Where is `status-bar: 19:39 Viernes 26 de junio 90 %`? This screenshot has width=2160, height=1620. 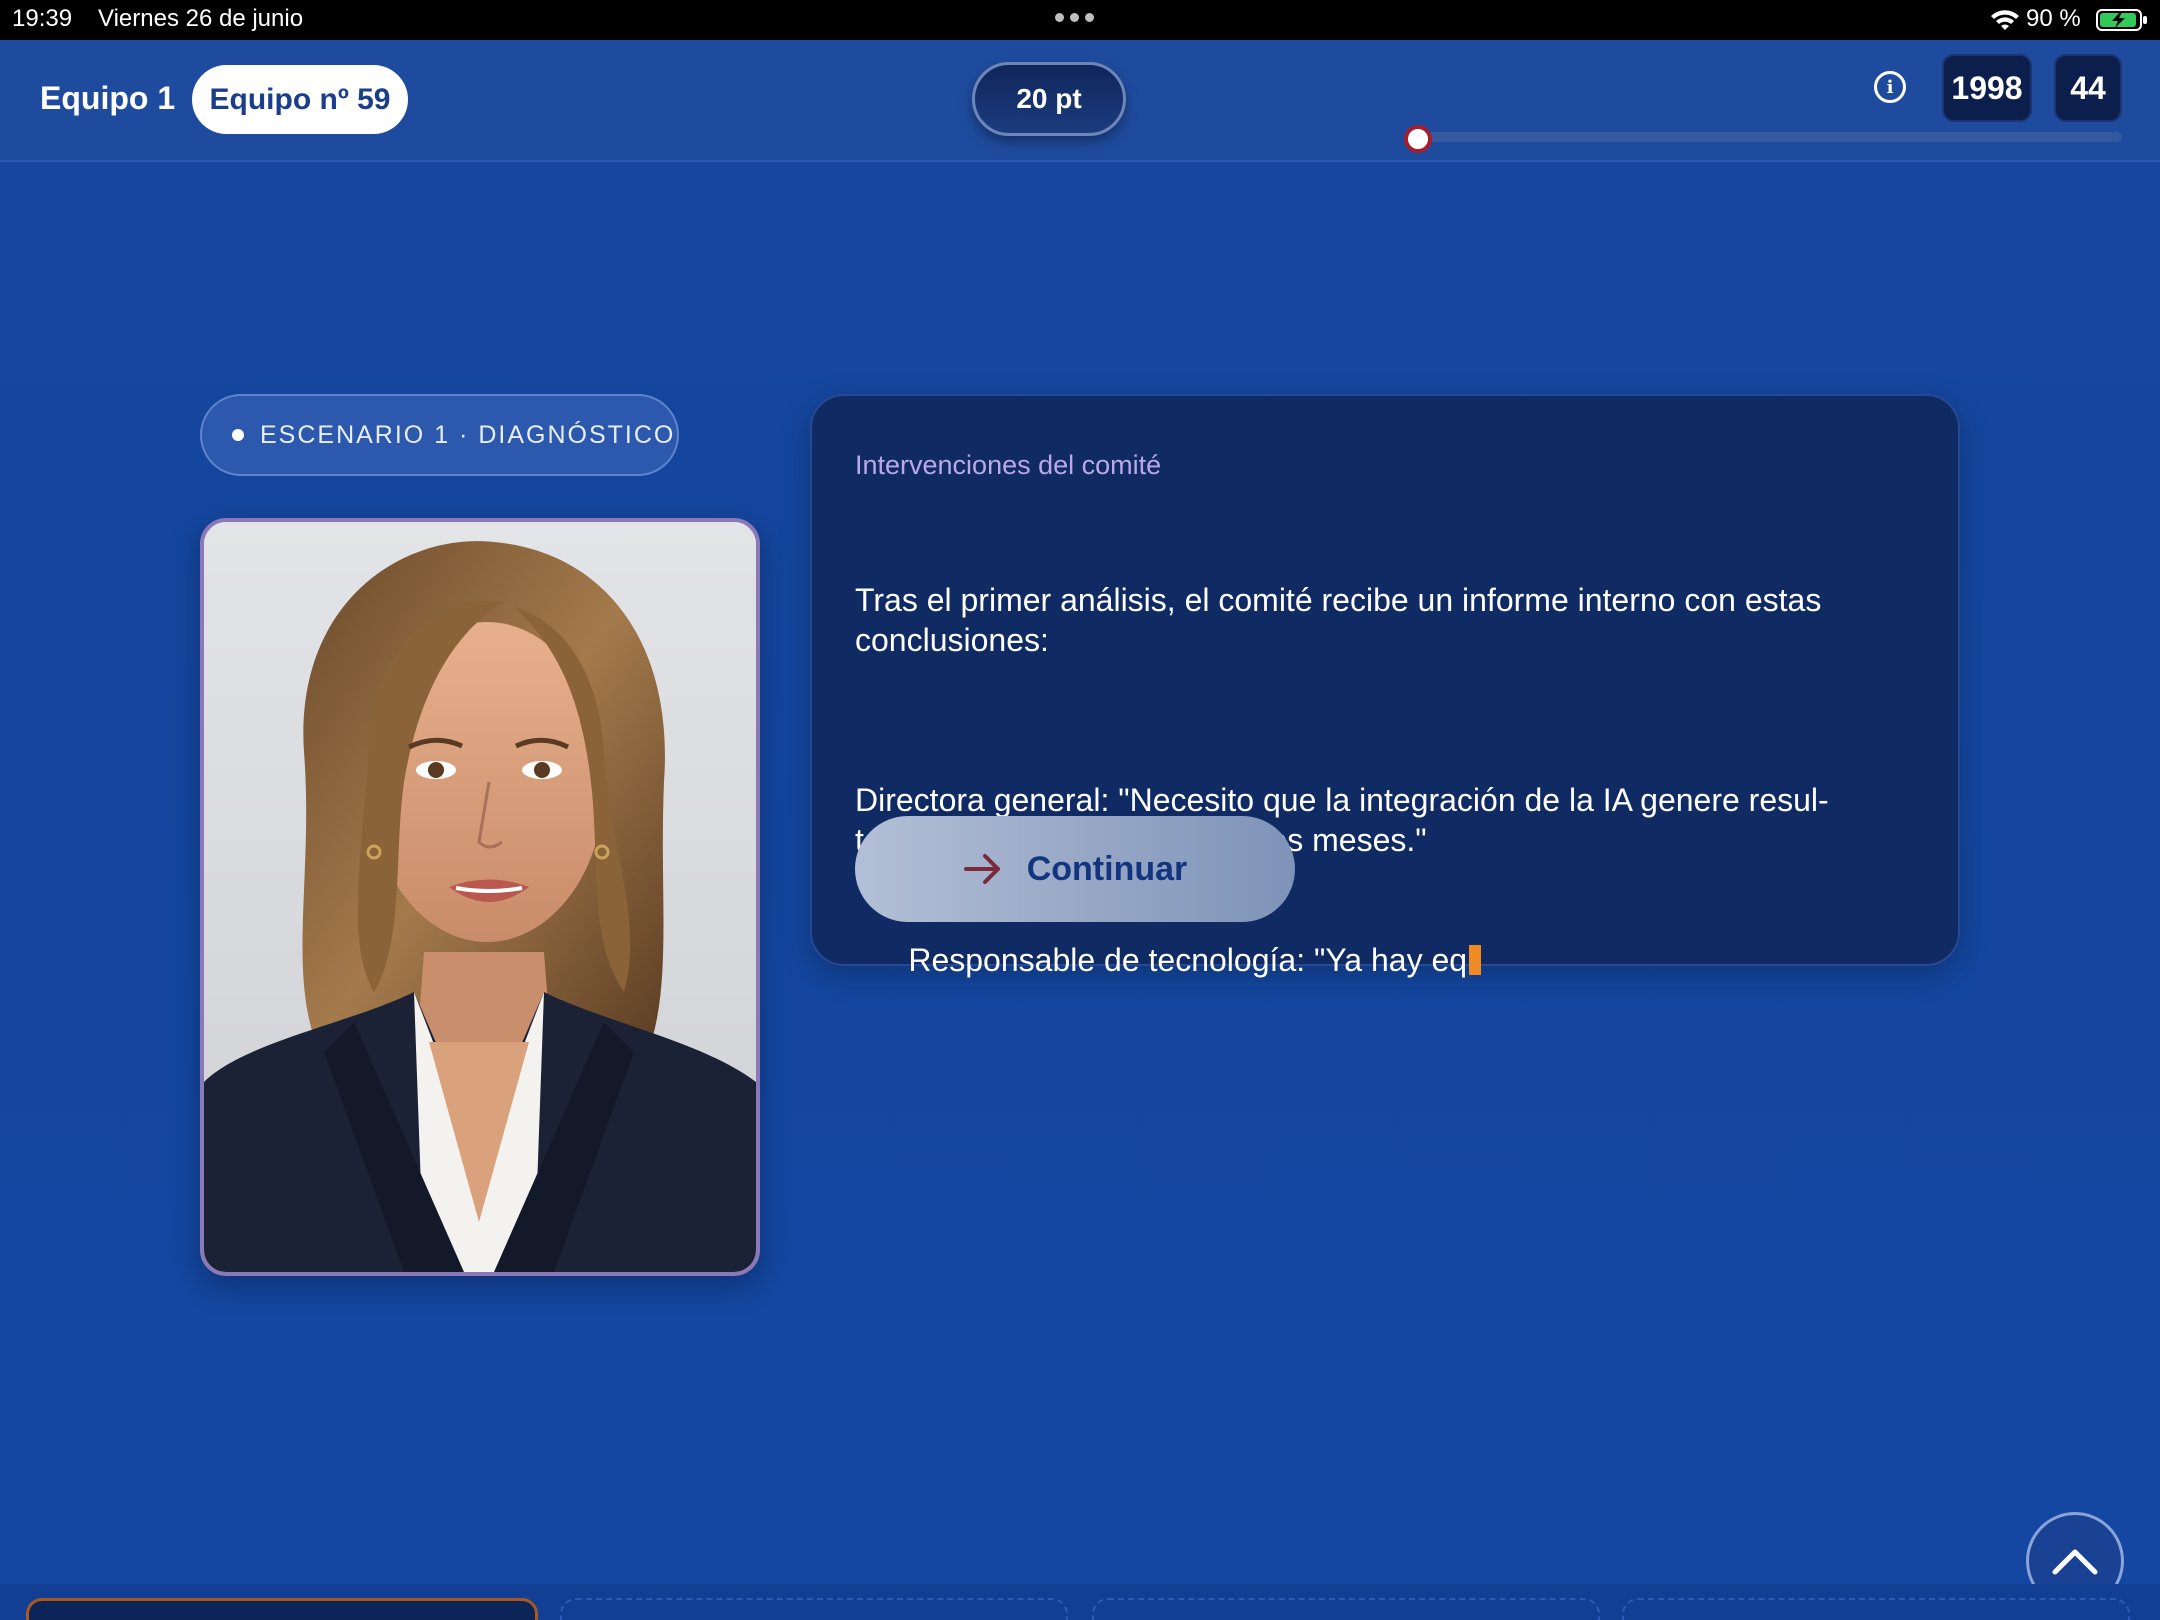
status-bar: 19:39 Viernes 26 de junio 90 % is located at coordinates (1080, 20).